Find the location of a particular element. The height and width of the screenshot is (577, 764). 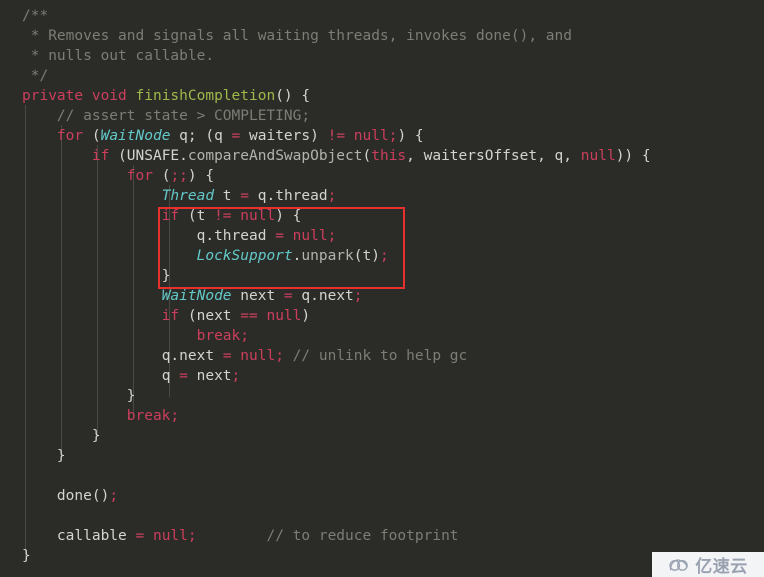

code-token: . is located at coordinates (314, 296).